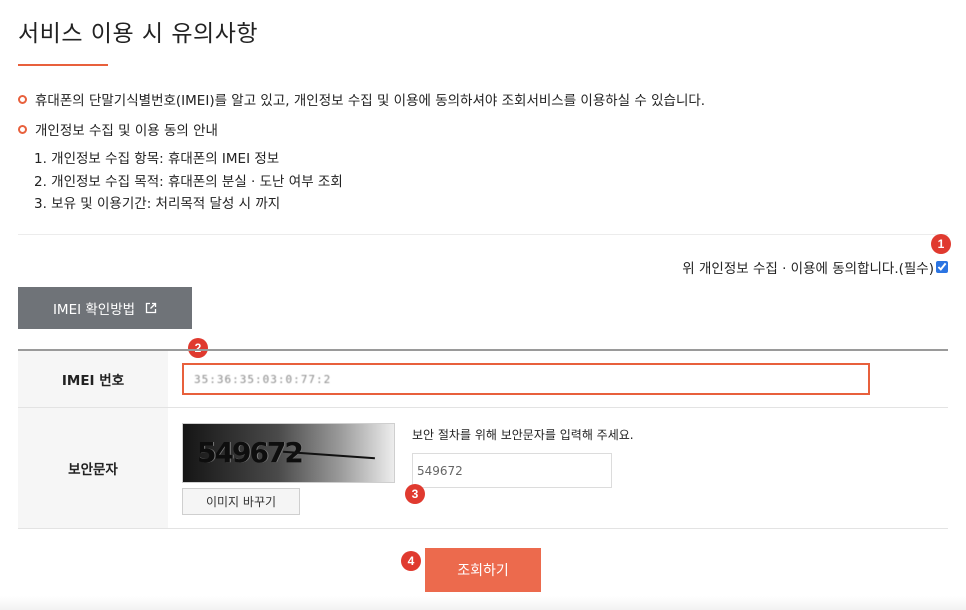  What do you see at coordinates (523, 435) in the screenshot?
I see `security-hint: 보안 절차를 위해 보안문자를 입력해 주세요.` at bounding box center [523, 435].